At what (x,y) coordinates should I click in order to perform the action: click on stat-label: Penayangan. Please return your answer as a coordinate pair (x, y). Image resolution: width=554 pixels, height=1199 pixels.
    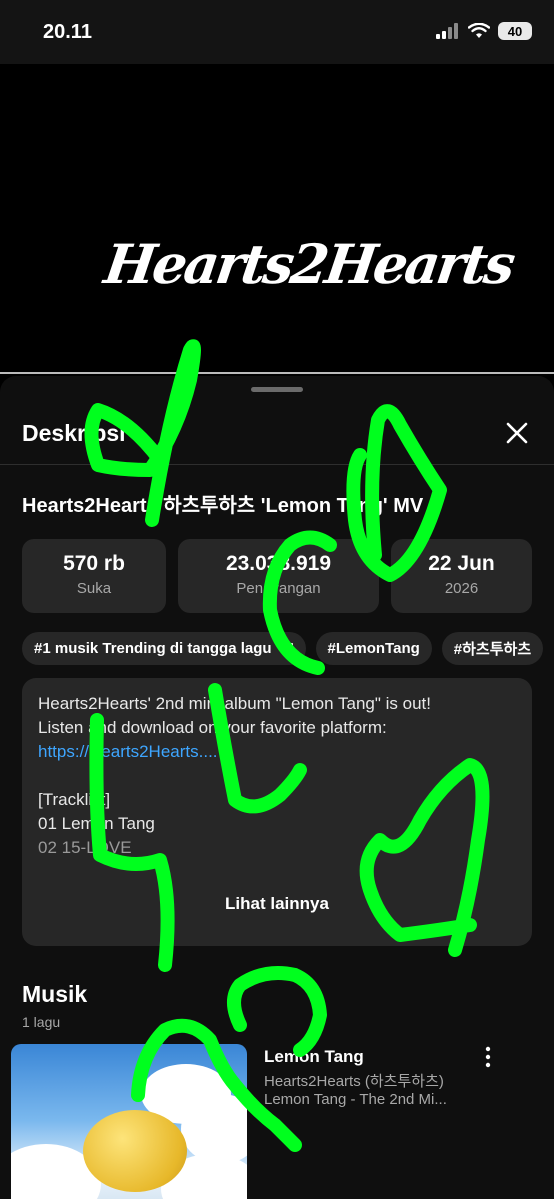
    Looking at the image, I should click on (278, 588).